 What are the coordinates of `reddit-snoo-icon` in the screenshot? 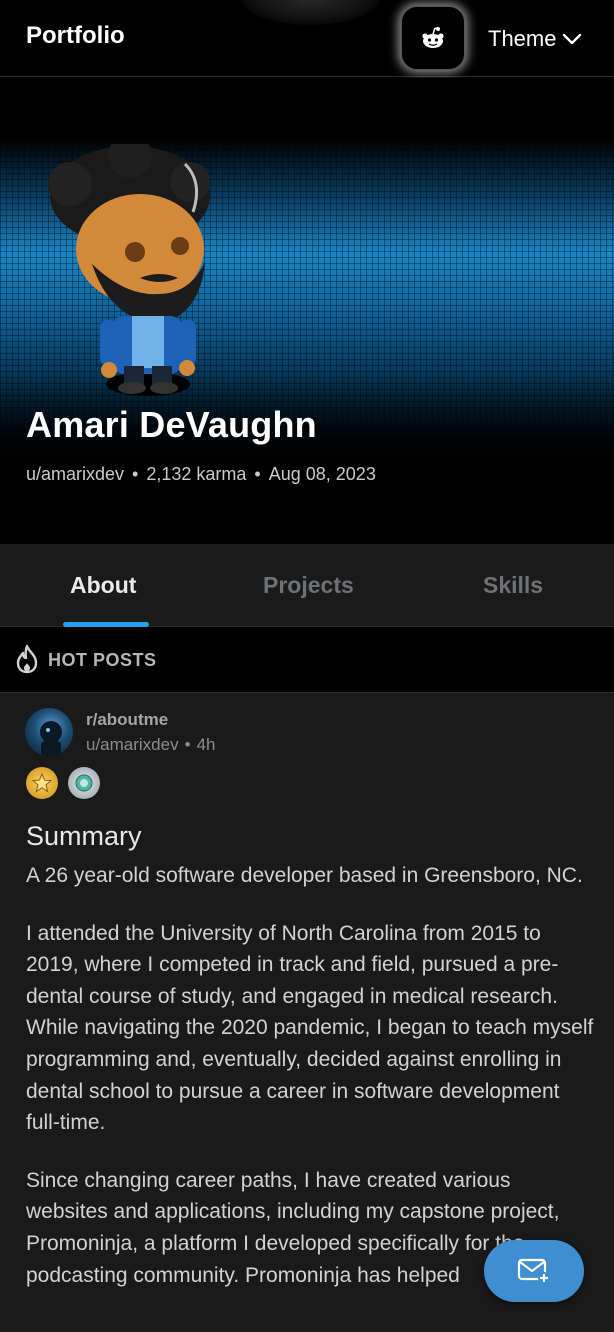 It's located at (433, 37).